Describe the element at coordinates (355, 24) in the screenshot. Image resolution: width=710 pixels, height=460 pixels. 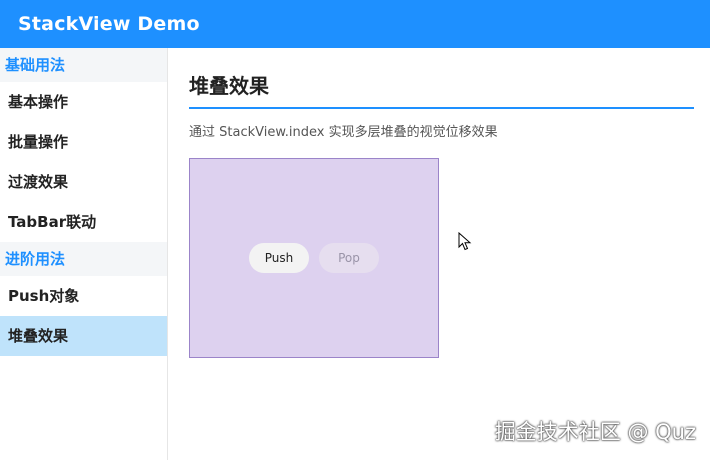
I see `app-bar: StackView Demo` at that location.